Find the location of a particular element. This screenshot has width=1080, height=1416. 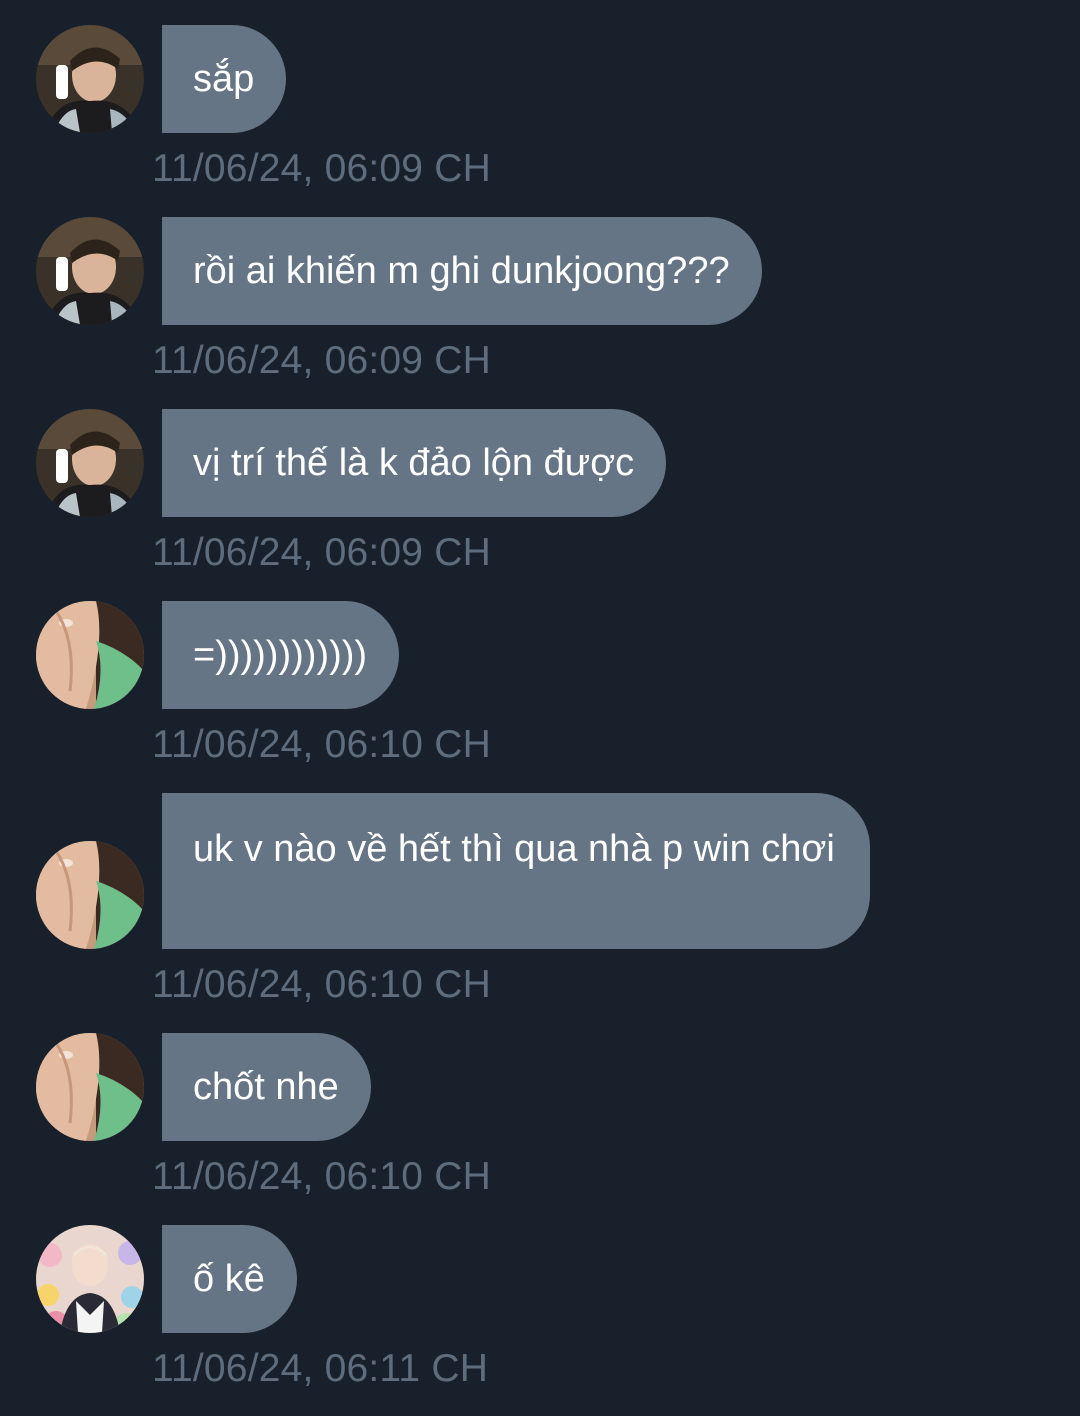

avatar-c-image is located at coordinates (90, 1279).